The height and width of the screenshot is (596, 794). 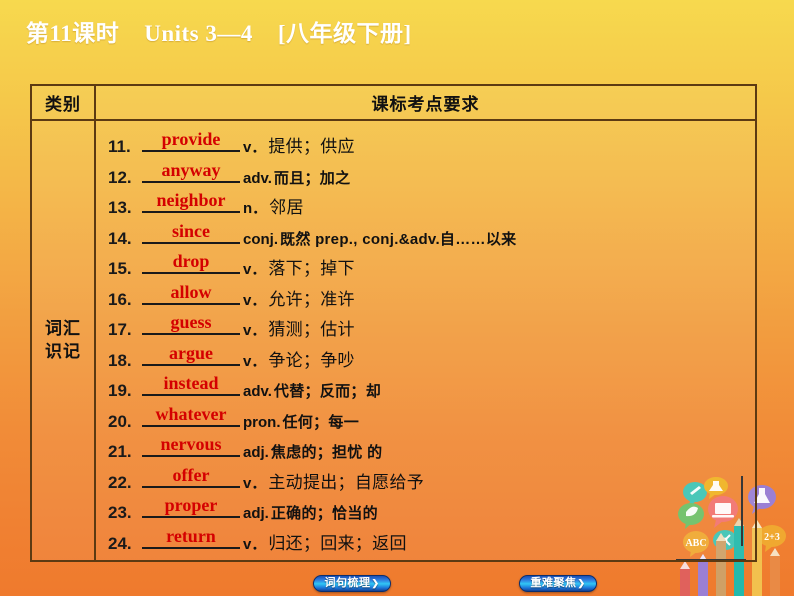 I want to click on vocabulary-word: anyway, so click(x=191, y=169).